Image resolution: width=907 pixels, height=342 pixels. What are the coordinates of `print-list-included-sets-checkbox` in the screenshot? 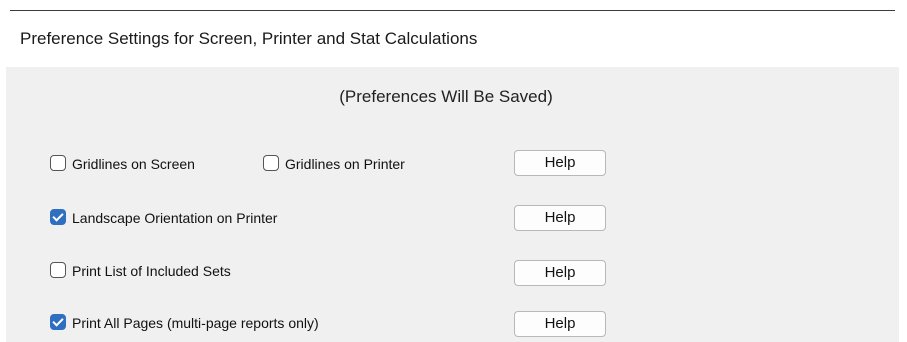 It's located at (58, 270).